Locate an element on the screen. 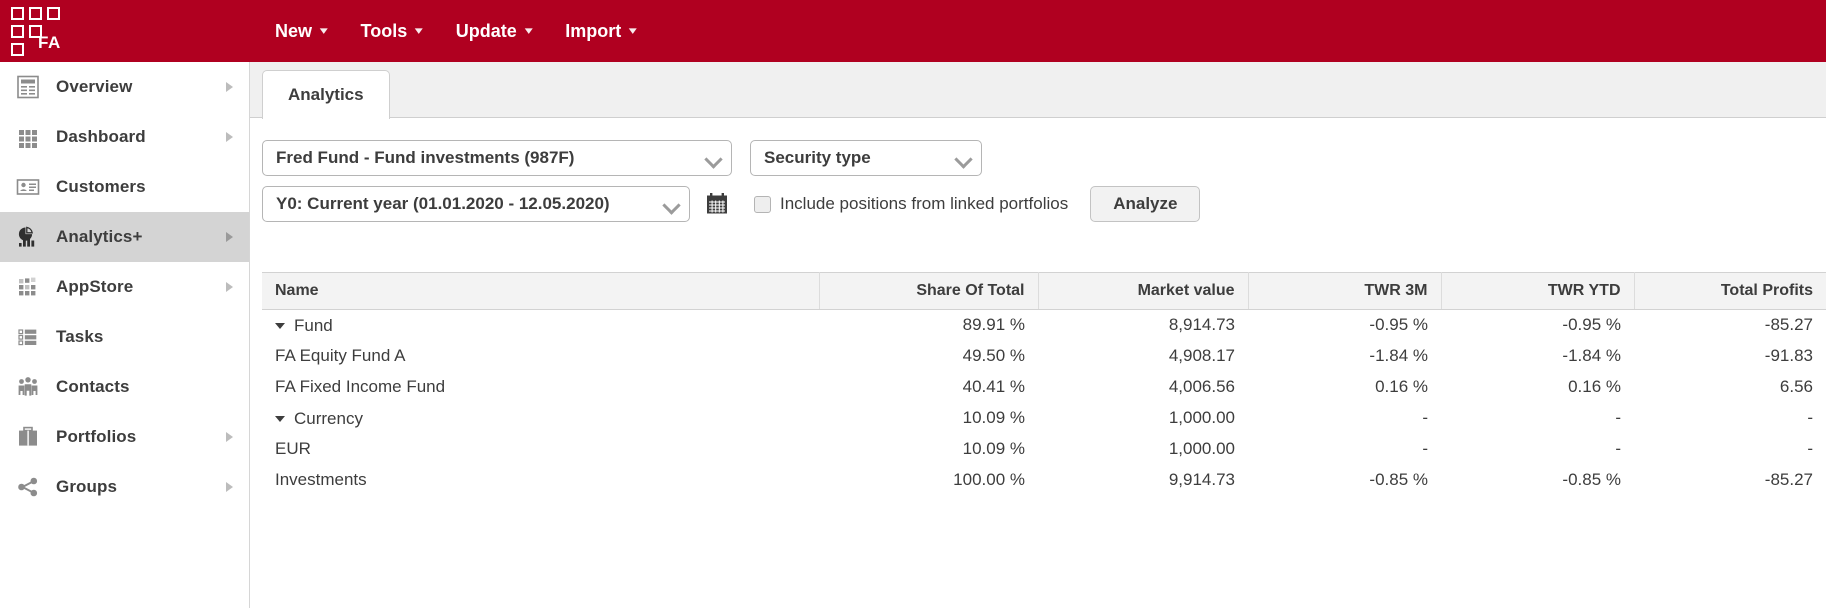 The height and width of the screenshot is (608, 1826). top-menu: New ▾ Tools ▾ Update ▾ Import ▾ is located at coordinates (455, 31).